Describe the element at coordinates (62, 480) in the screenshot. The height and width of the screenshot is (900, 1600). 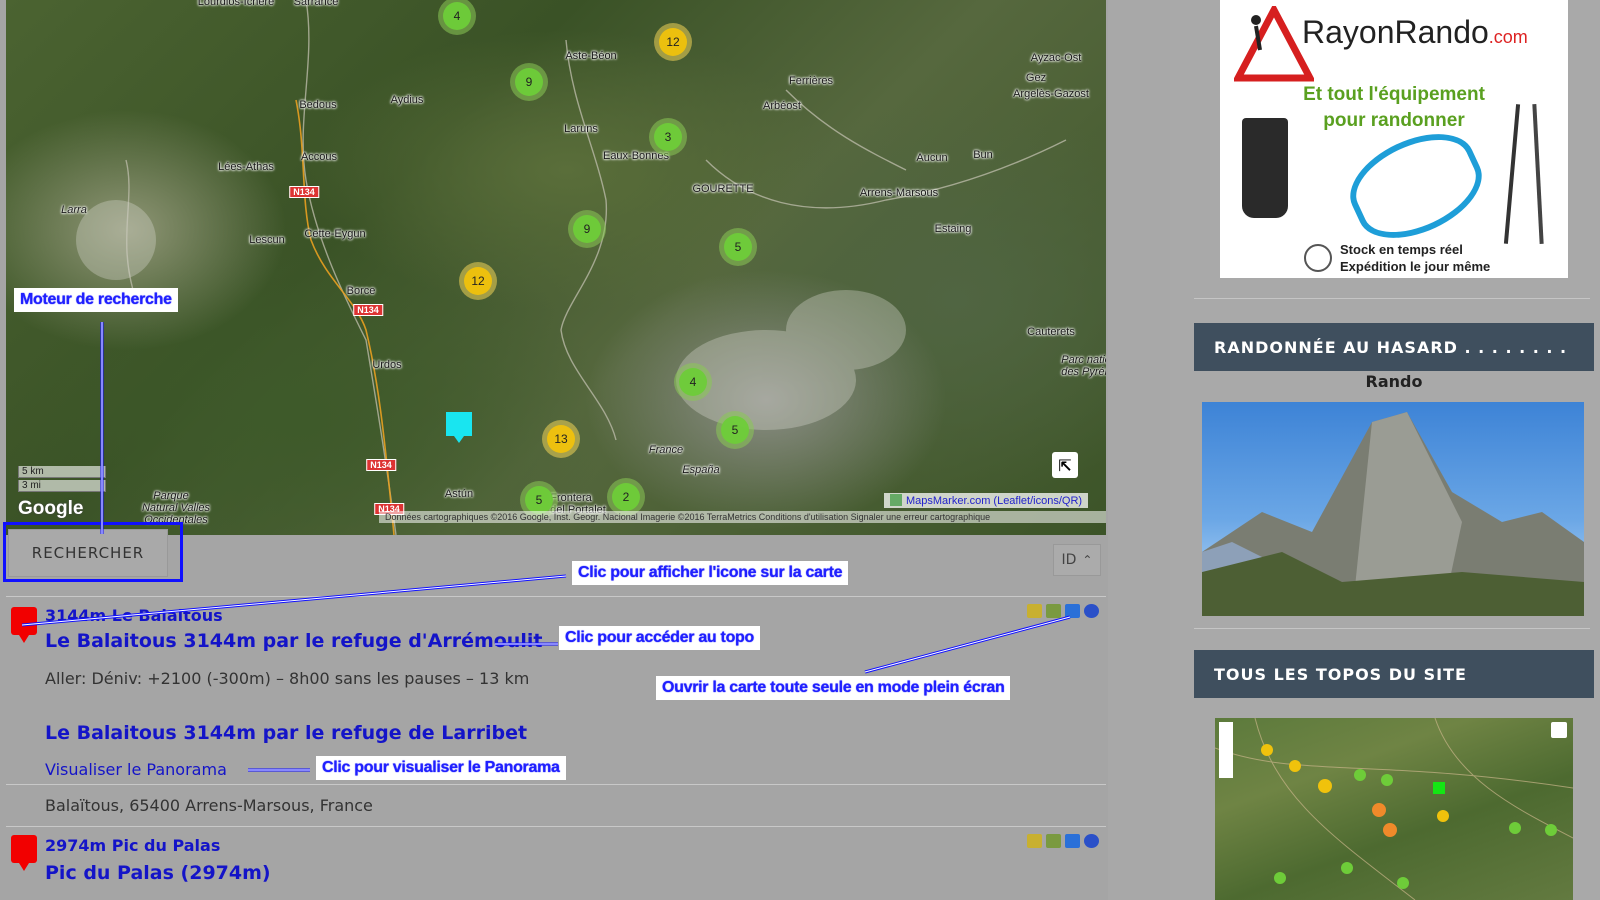
I see `map-scale: 5 km 3 mi` at that location.